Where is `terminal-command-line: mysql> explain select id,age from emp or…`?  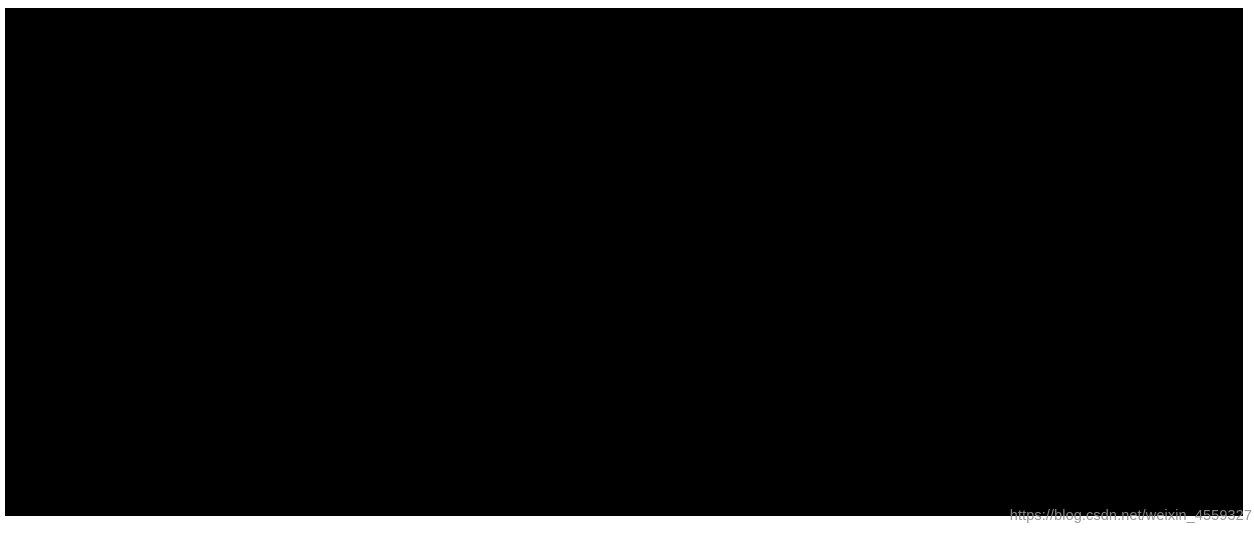
terminal-command-line: mysql> explain select id,age from emp or… is located at coordinates (627, 216).